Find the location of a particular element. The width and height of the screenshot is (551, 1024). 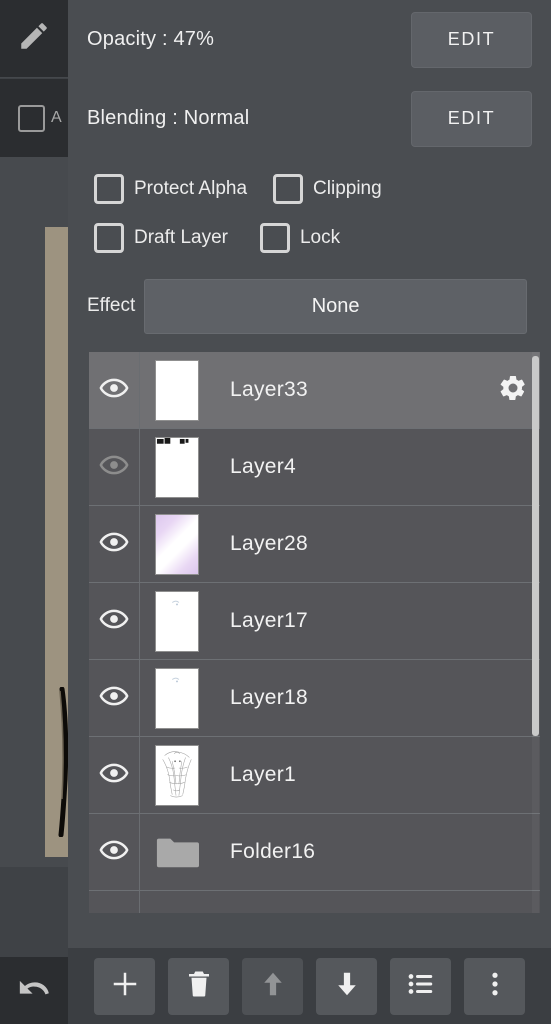

alpha-checkbox-icon is located at coordinates (31, 118).